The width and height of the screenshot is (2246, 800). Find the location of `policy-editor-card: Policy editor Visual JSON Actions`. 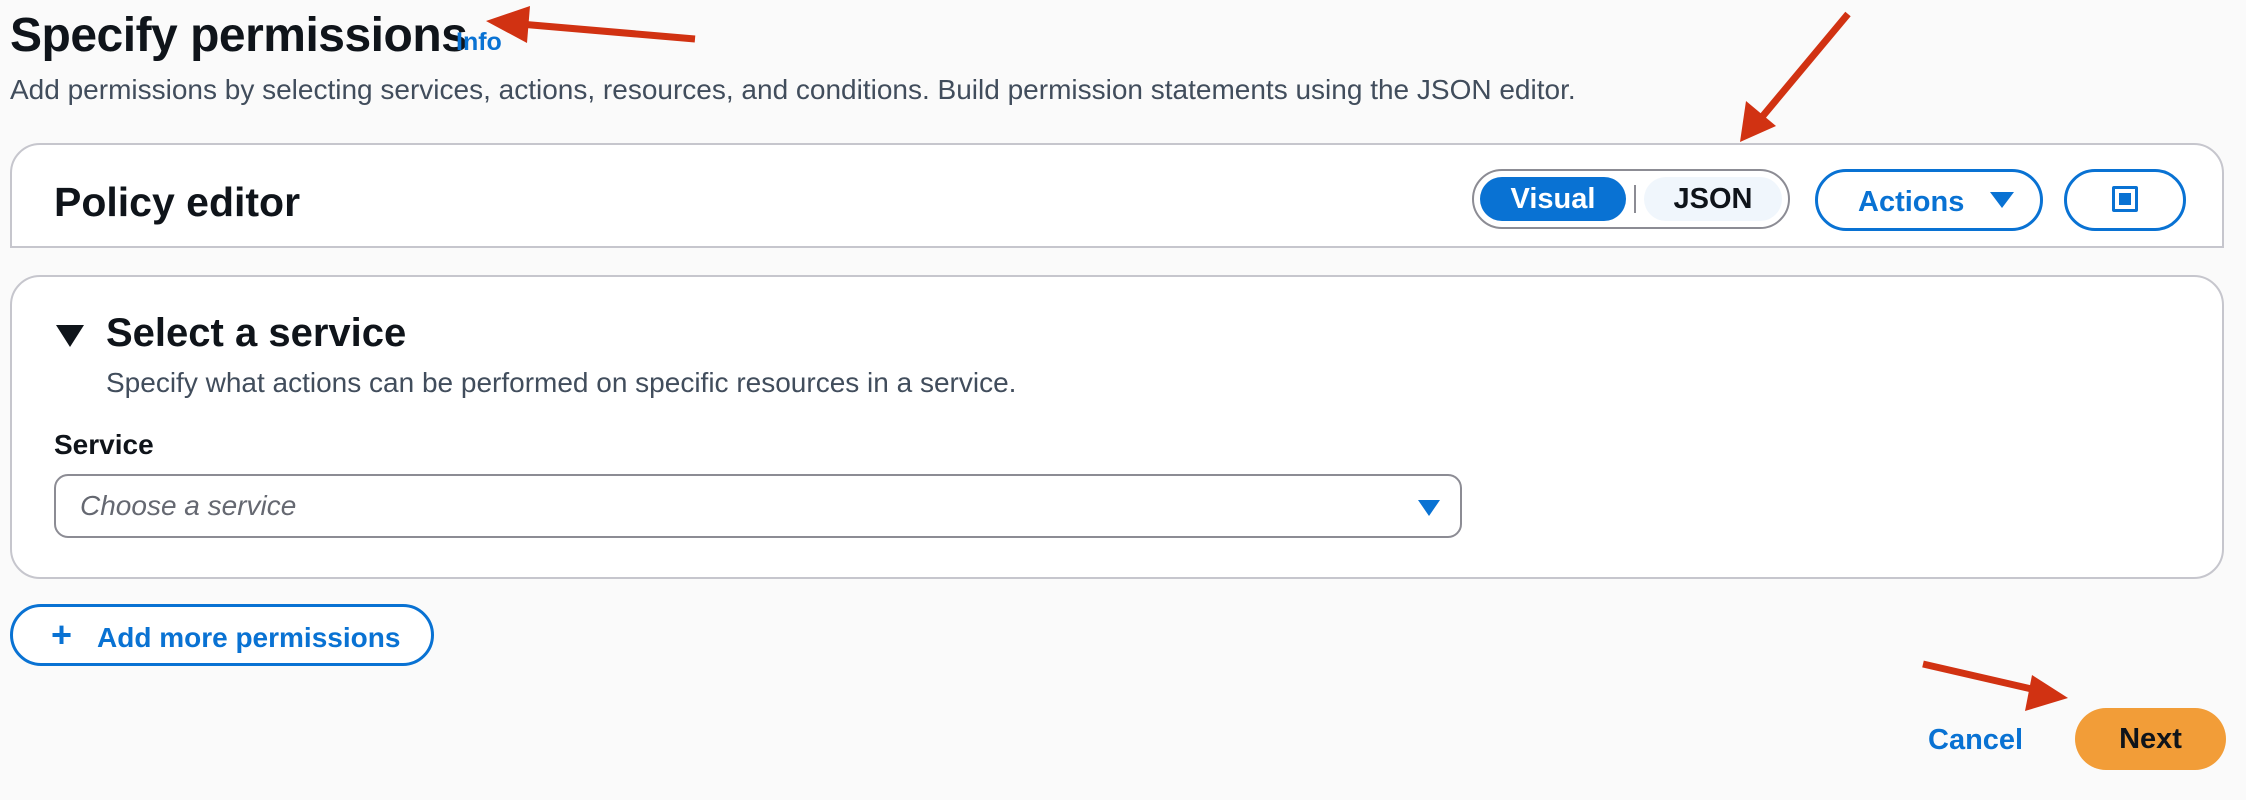

policy-editor-card: Policy editor Visual JSON Actions is located at coordinates (1117, 195).